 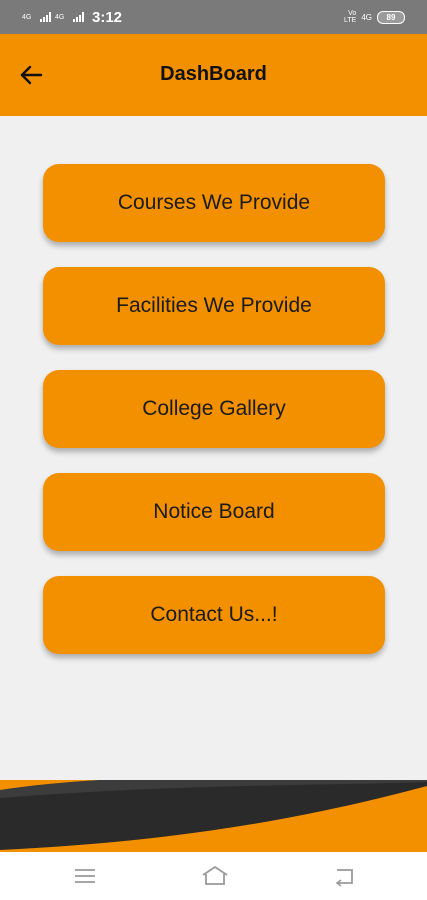 What do you see at coordinates (350, 17) in the screenshot?
I see `volte-indicator: Vo LTE` at bounding box center [350, 17].